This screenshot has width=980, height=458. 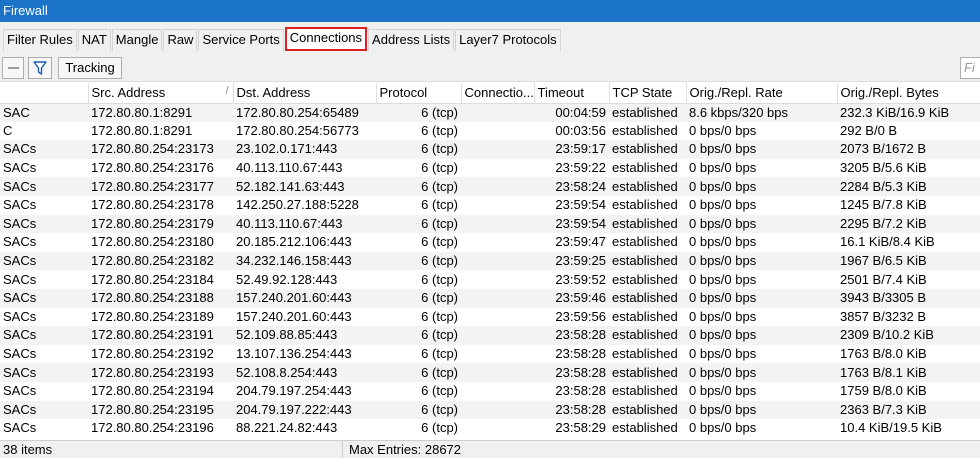 I want to click on cell-dst-address: 204.79.197.222:443, so click(x=304, y=410).